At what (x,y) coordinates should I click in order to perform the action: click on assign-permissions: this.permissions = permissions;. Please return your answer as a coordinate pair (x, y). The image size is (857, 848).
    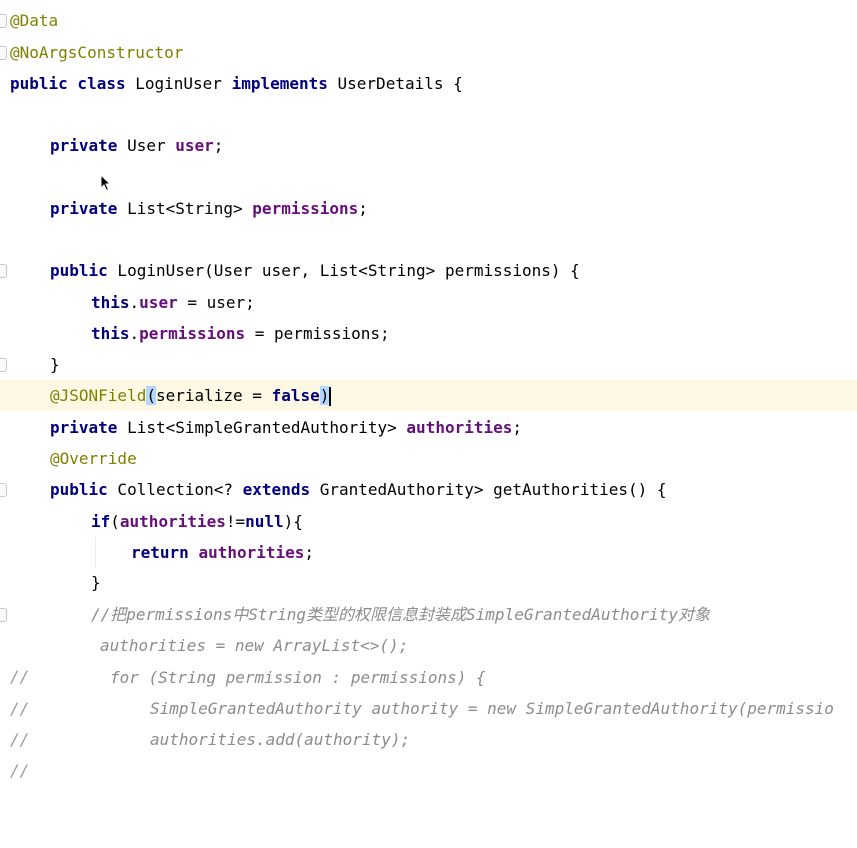
    Looking at the image, I should click on (240, 333).